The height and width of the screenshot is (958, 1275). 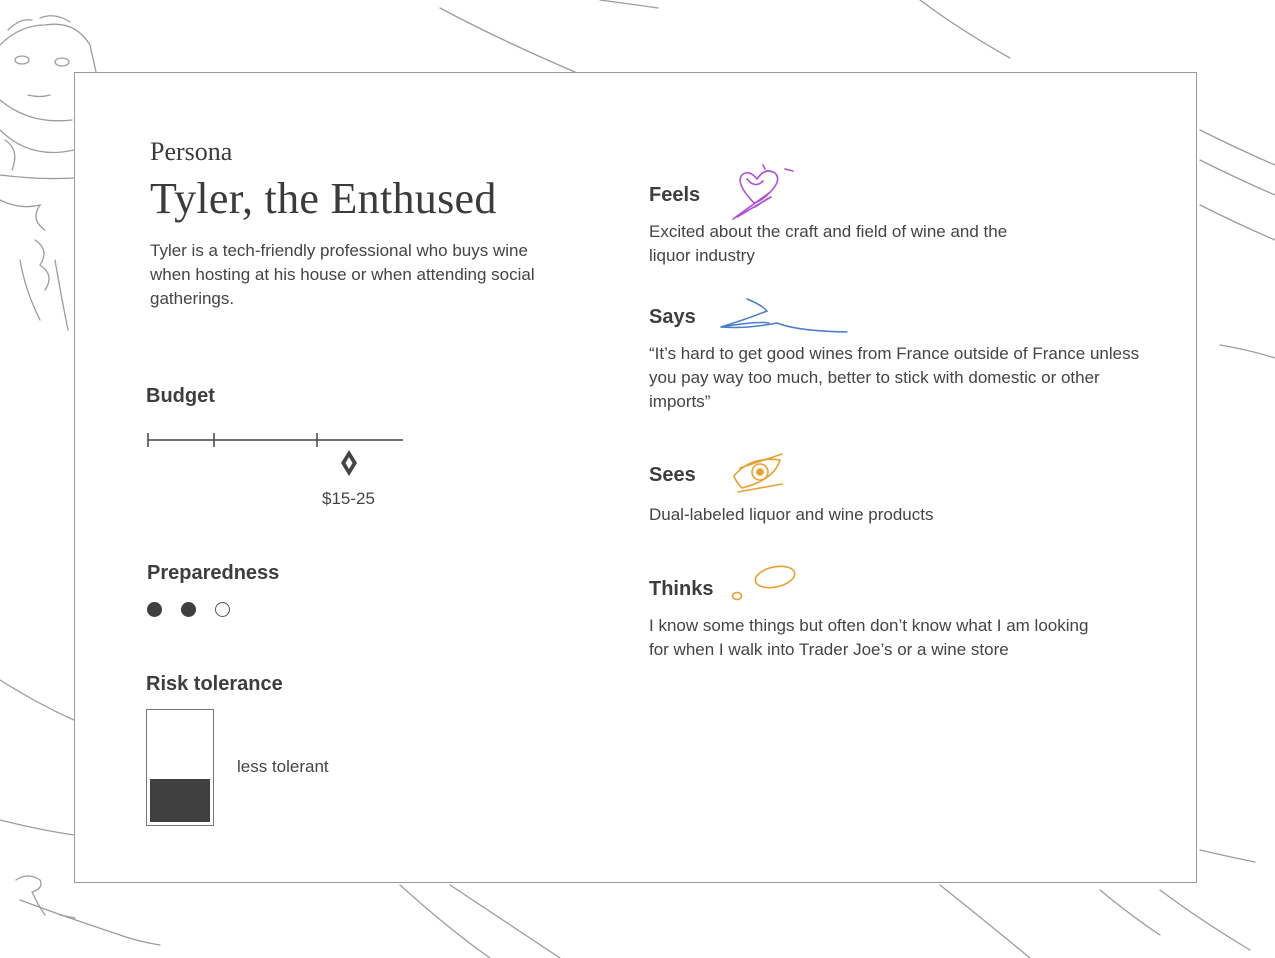 What do you see at coordinates (763, 583) in the screenshot?
I see `thought-bubble-icon` at bounding box center [763, 583].